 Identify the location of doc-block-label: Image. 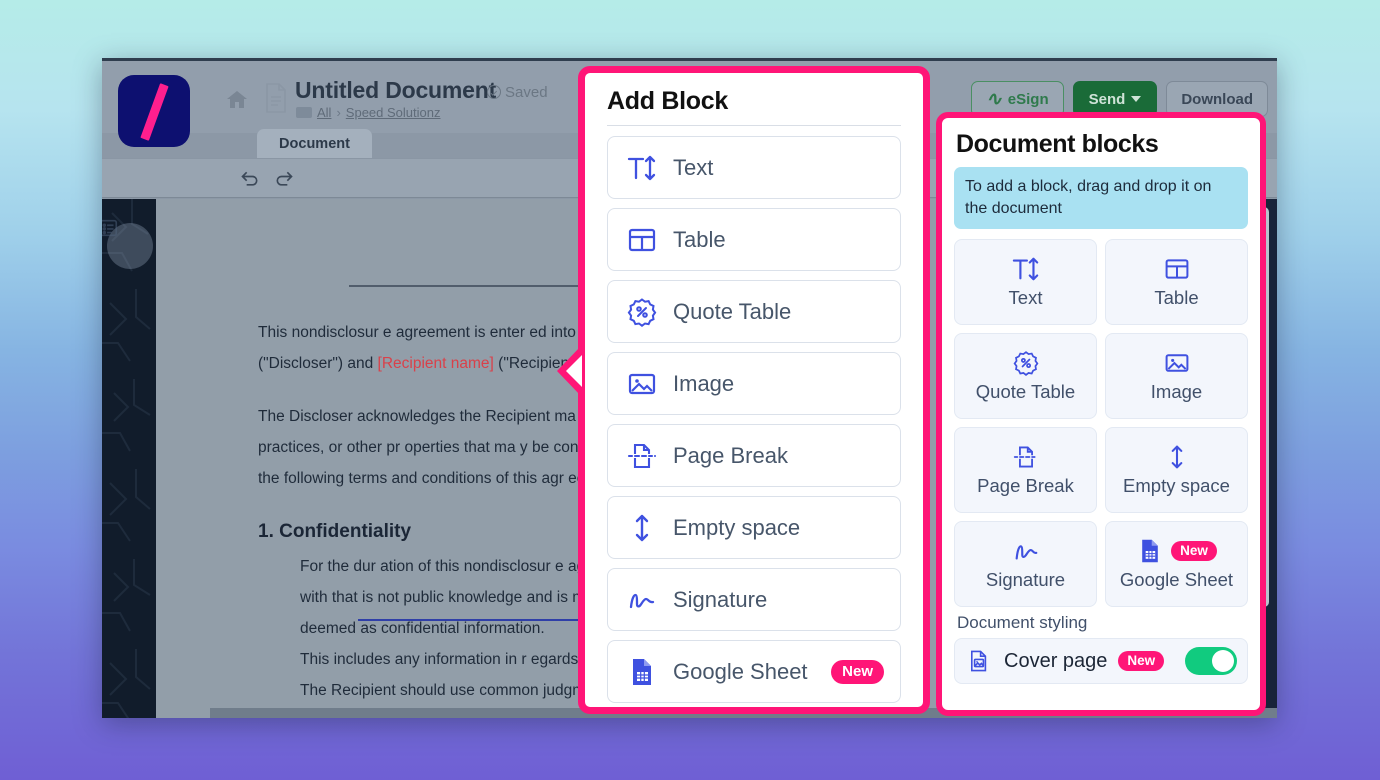
(1176, 391).